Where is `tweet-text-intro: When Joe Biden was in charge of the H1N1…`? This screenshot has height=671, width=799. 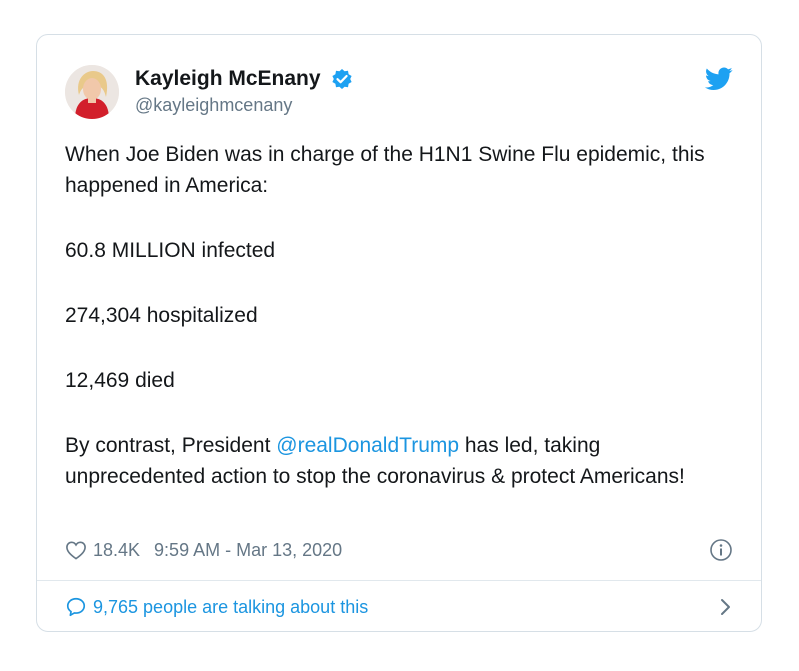 tweet-text-intro: When Joe Biden was in charge of the H1N1… is located at coordinates (385, 170).